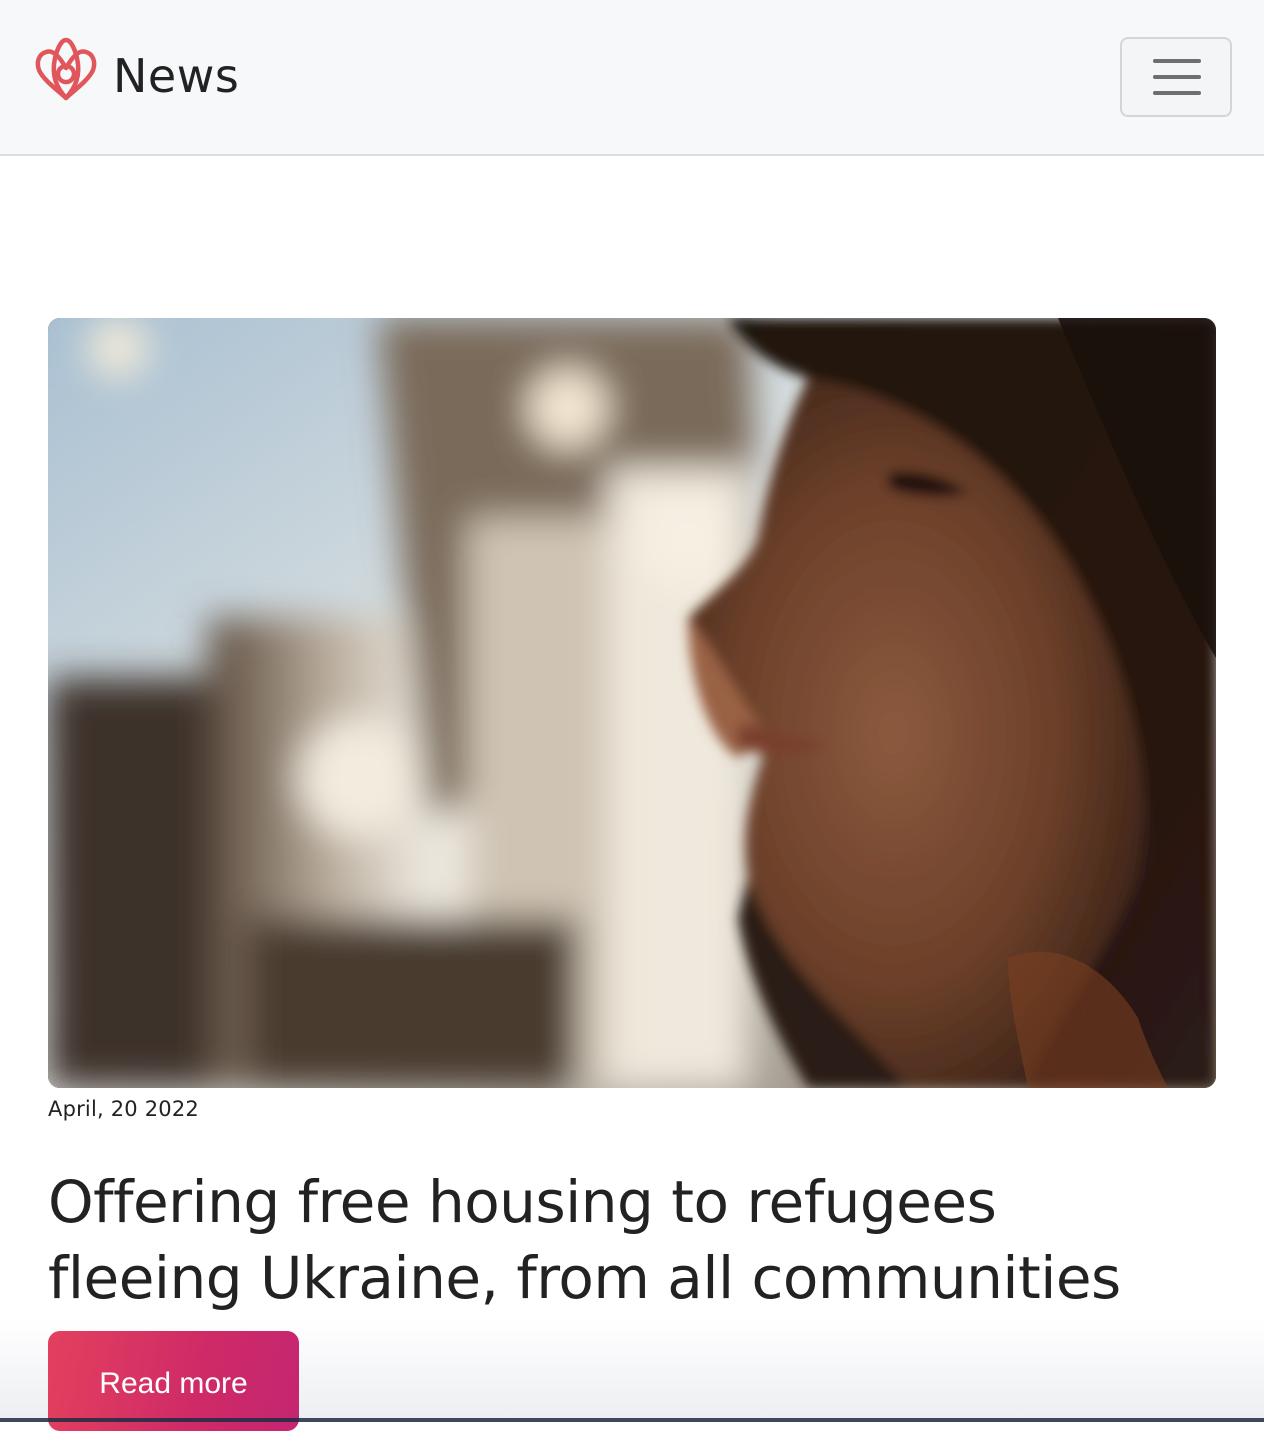 This screenshot has height=1436, width=1264. What do you see at coordinates (632, 78) in the screenshot?
I see `top-navbar: News` at bounding box center [632, 78].